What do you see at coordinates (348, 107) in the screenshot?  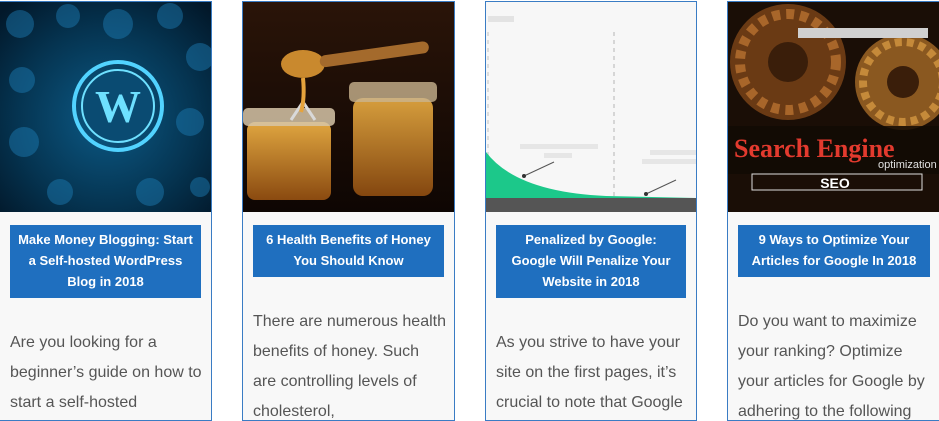 I see `honey-jars-image` at bounding box center [348, 107].